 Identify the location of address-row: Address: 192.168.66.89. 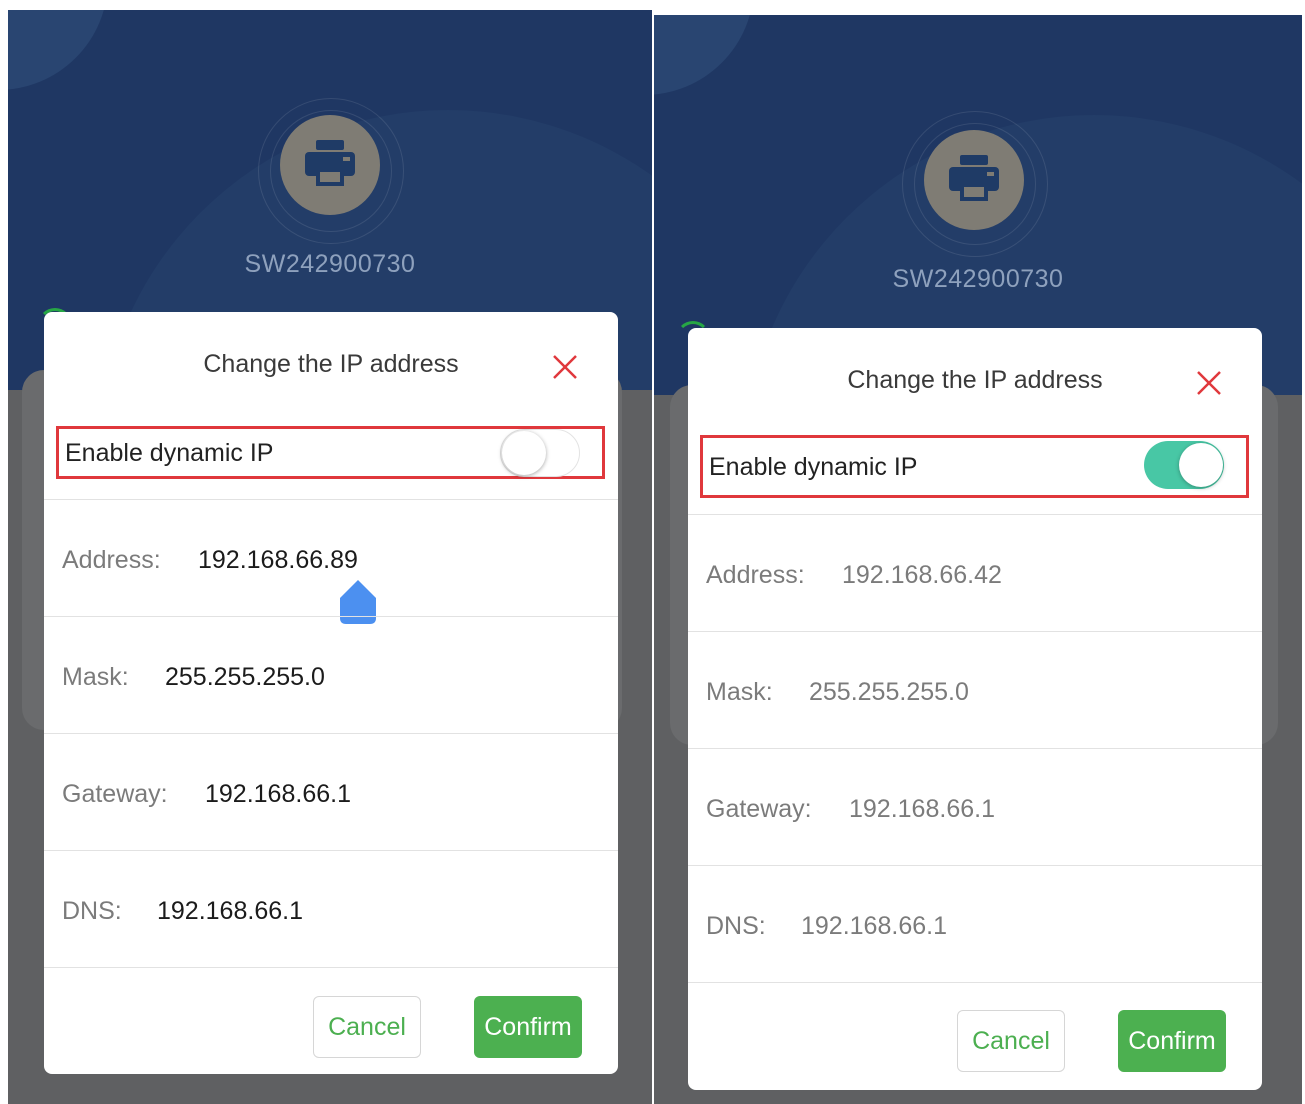
(331, 562).